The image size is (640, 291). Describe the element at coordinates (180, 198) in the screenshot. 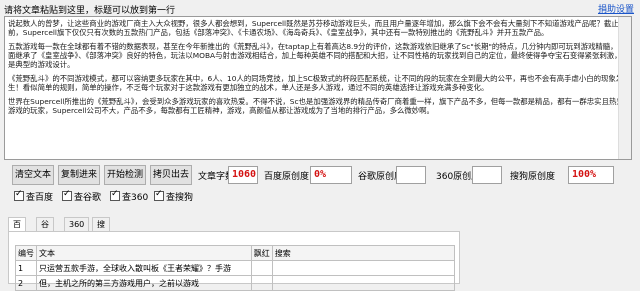

I see `check-sogou-label: 查搜狗` at that location.